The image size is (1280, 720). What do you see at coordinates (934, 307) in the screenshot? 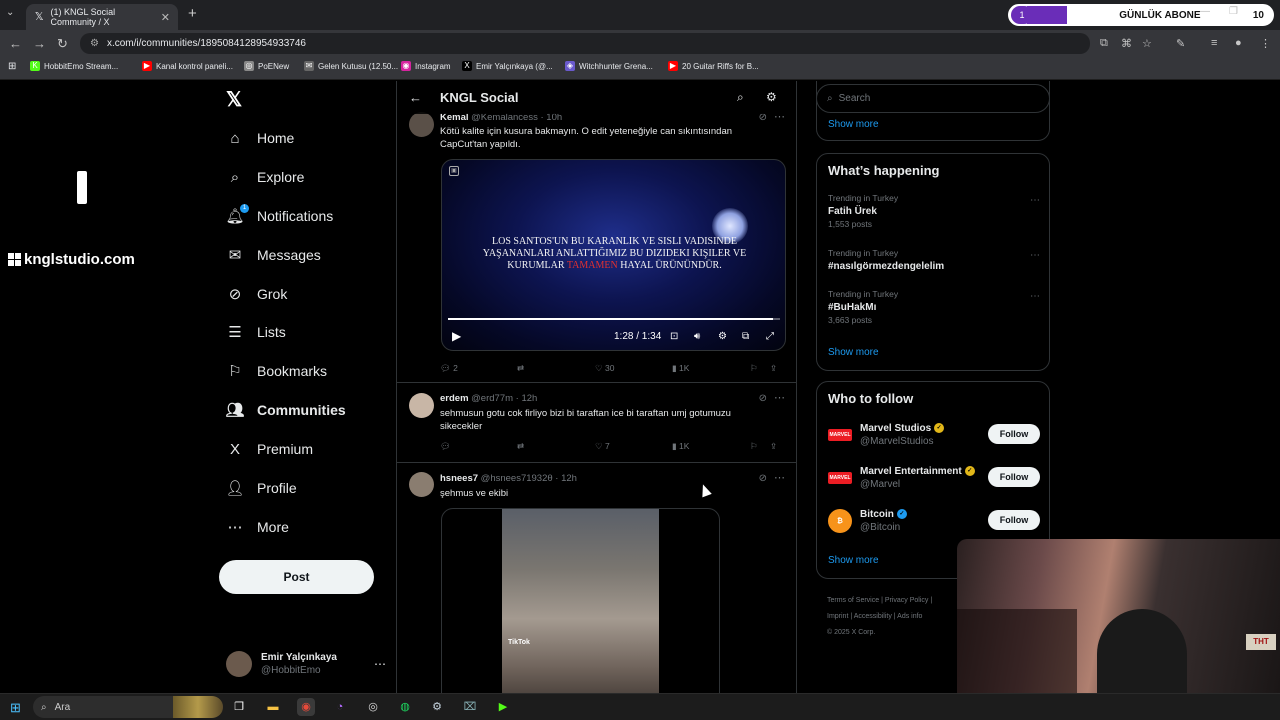
I see `trend-item: Trending in Turkey #BuHakMı 3,663 posts ⋯` at bounding box center [934, 307].